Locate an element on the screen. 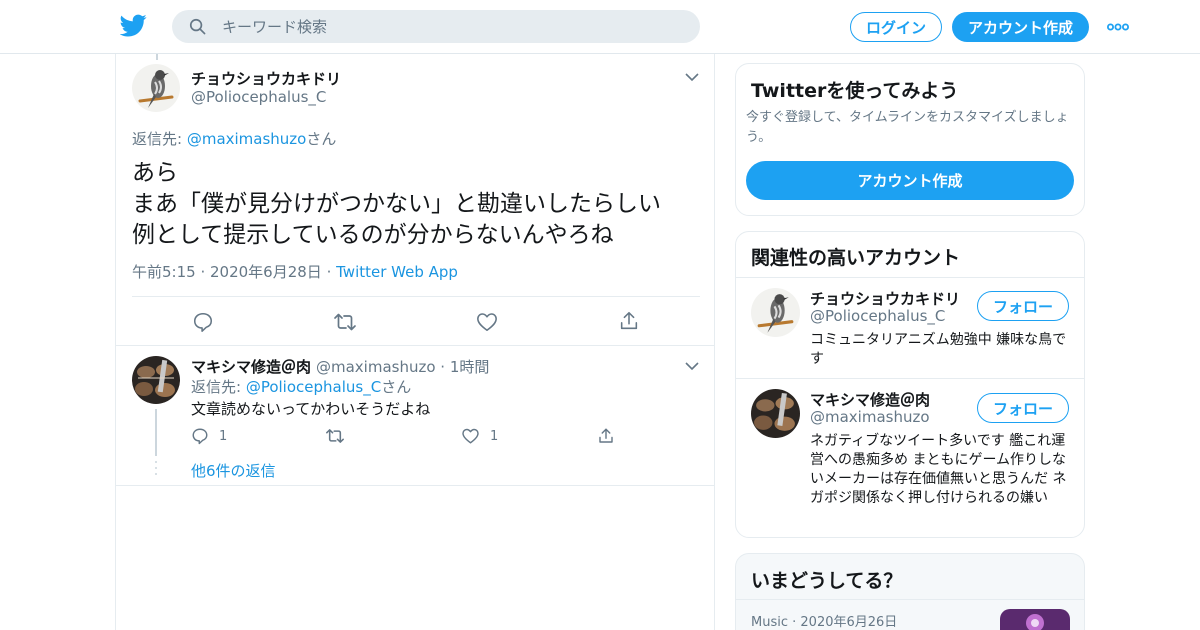  card-title: Twitterを使ってみよう is located at coordinates (855, 91).